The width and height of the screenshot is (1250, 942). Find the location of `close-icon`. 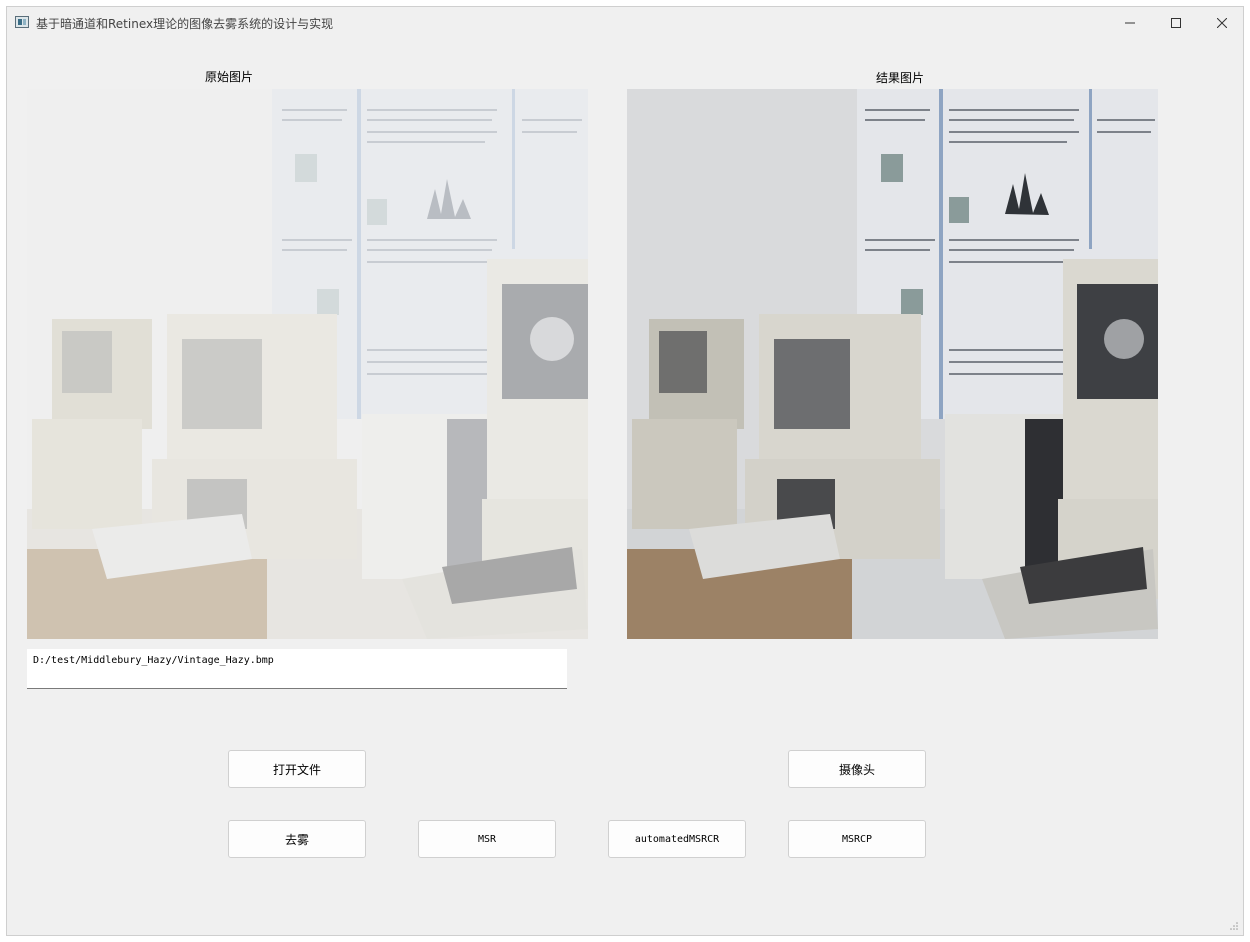

close-icon is located at coordinates (1222, 23).